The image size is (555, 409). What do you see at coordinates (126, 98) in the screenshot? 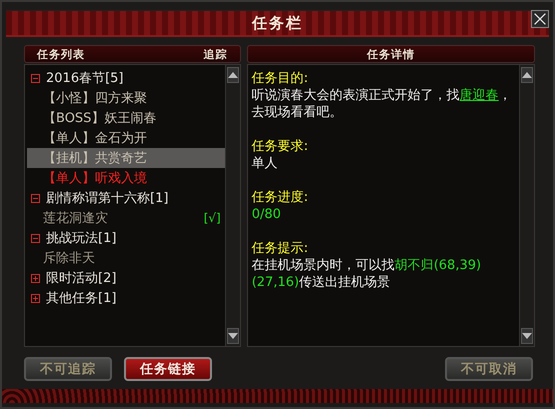
I see `quest-item: 【小怪】四方来聚` at bounding box center [126, 98].